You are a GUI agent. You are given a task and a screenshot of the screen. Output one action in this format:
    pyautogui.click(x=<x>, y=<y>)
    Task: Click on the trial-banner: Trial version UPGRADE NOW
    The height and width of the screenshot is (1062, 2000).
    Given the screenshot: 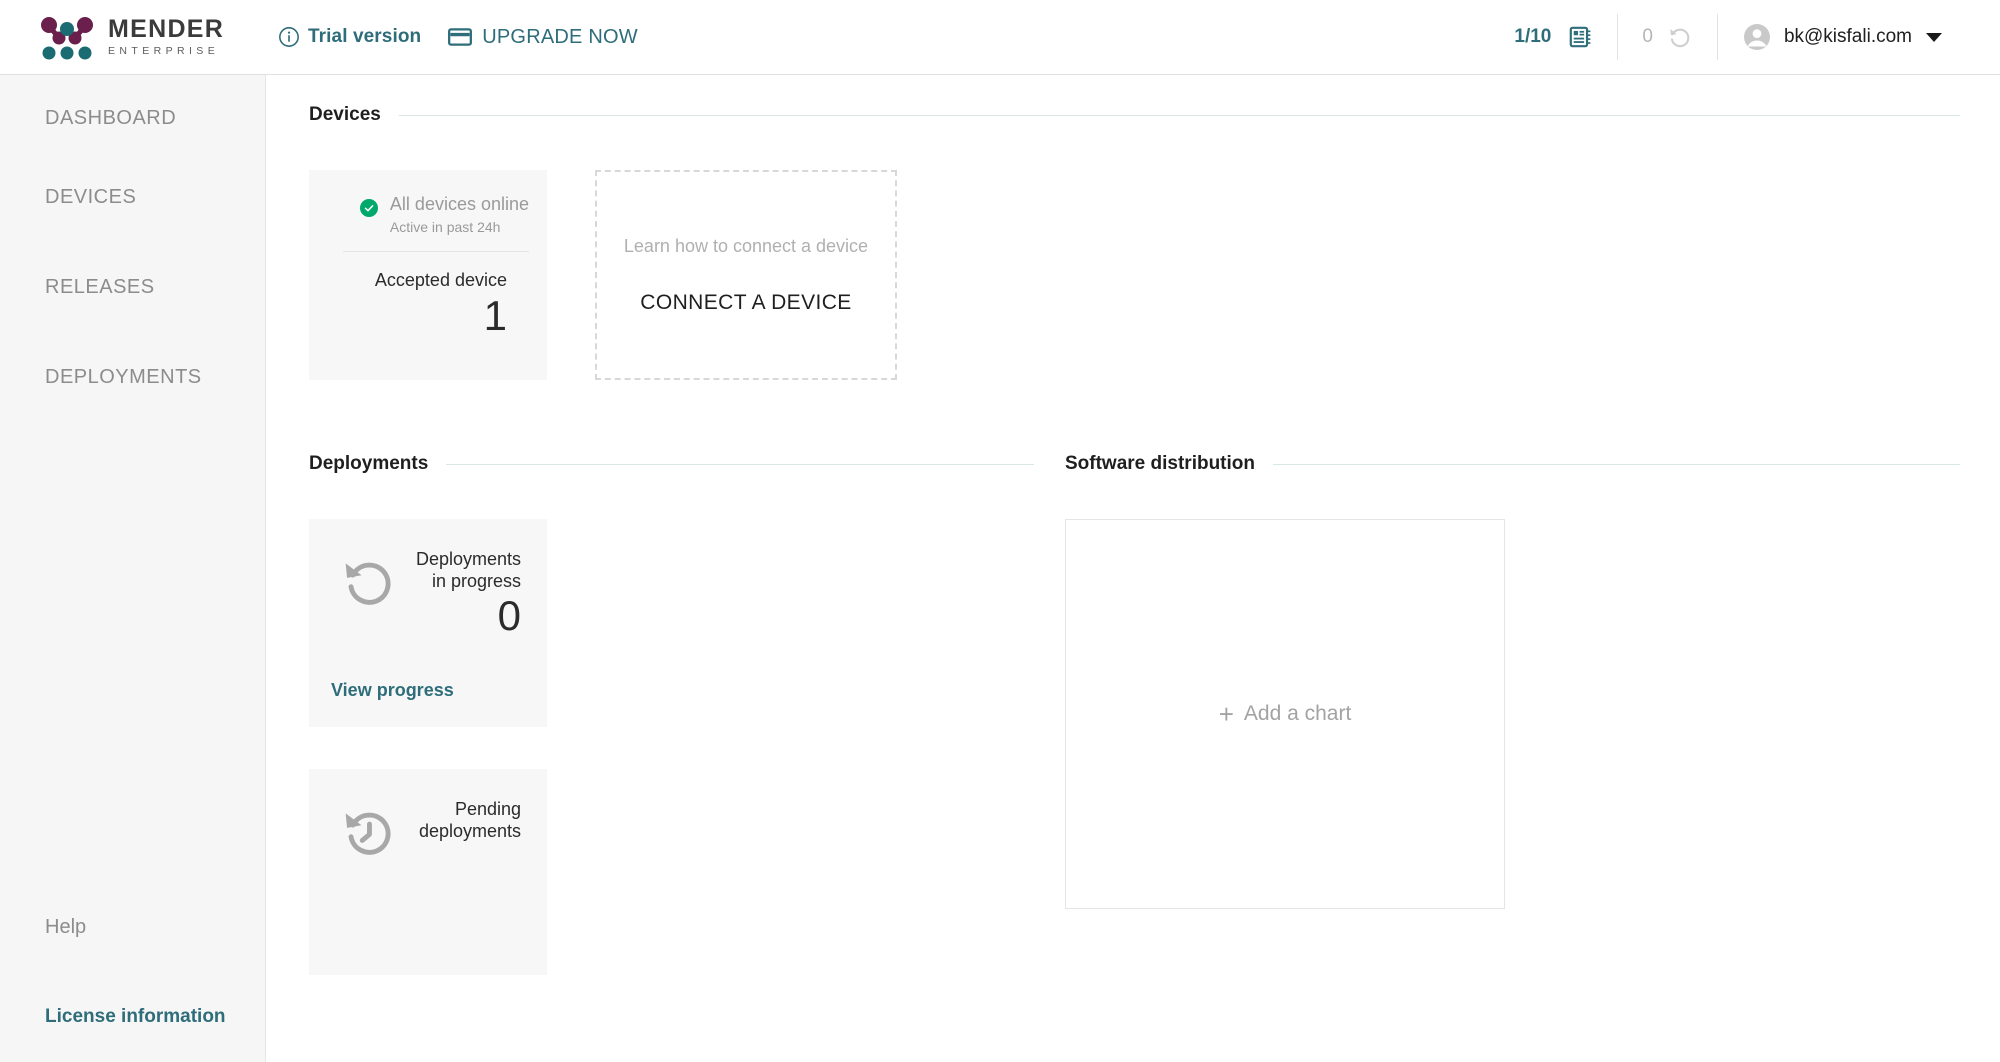 What is the action you would take?
    pyautogui.click(x=458, y=37)
    